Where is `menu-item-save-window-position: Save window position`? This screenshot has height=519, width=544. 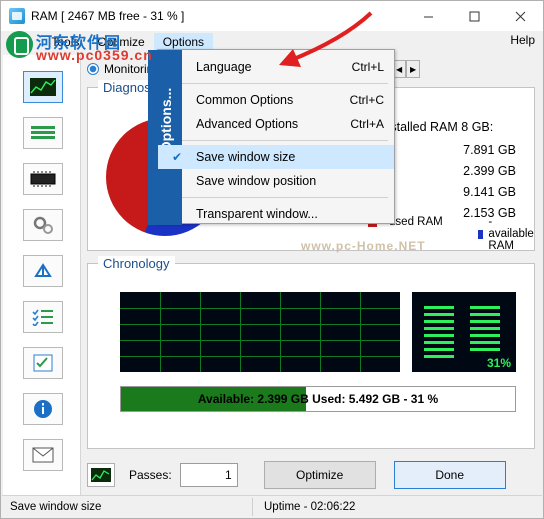
menu-item-save-window-position: Save window position is located at coordinates (276, 181).